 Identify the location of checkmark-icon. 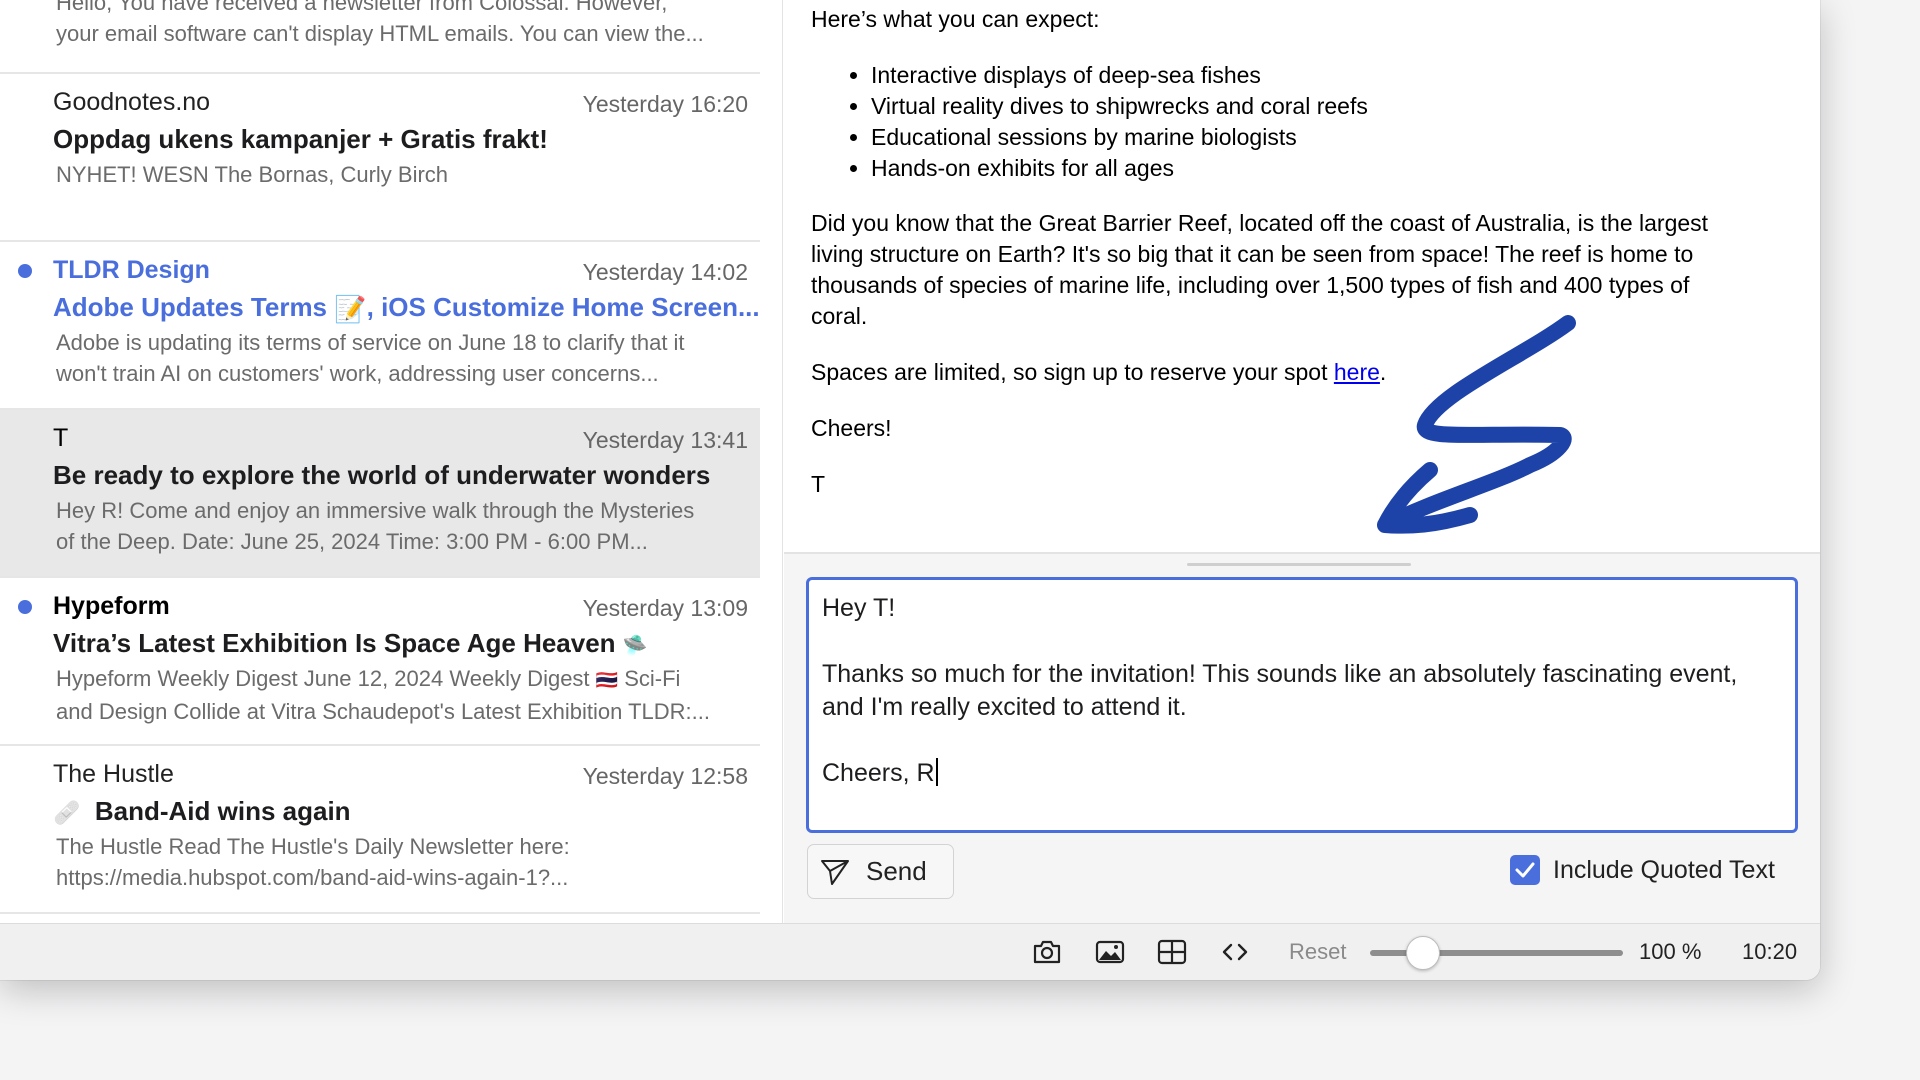
(1525, 870).